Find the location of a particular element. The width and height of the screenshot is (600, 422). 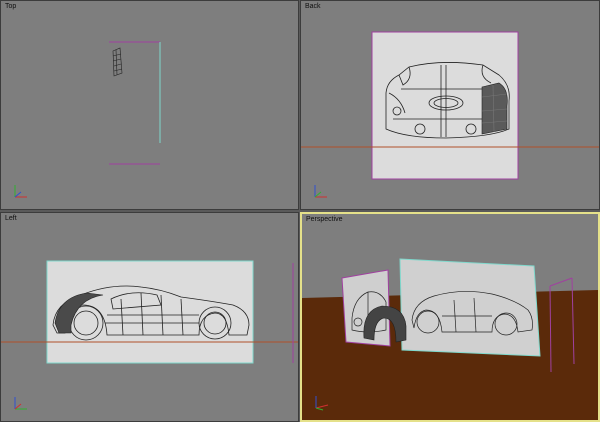

axis-gizmo-perspective is located at coordinates (322, 403).